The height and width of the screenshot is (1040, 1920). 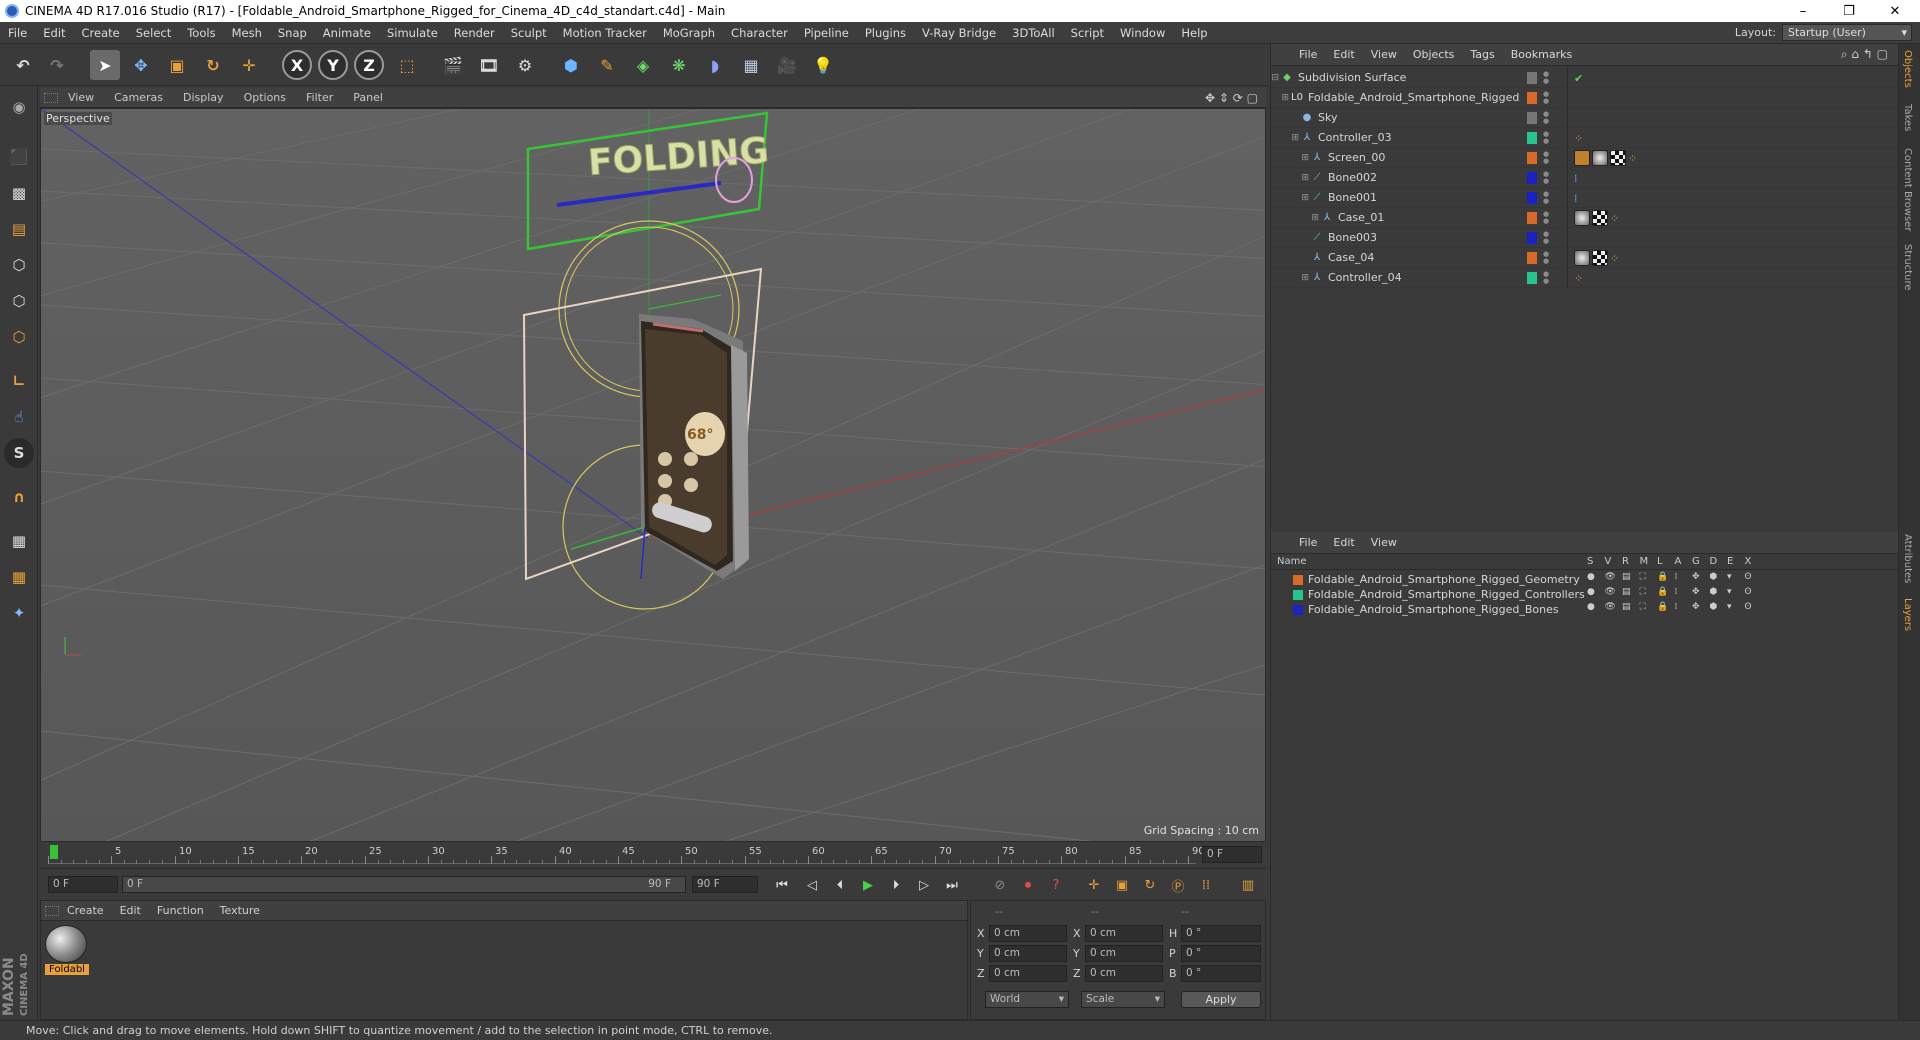 I want to click on viewport-camera-label: Perspective, so click(x=78, y=118).